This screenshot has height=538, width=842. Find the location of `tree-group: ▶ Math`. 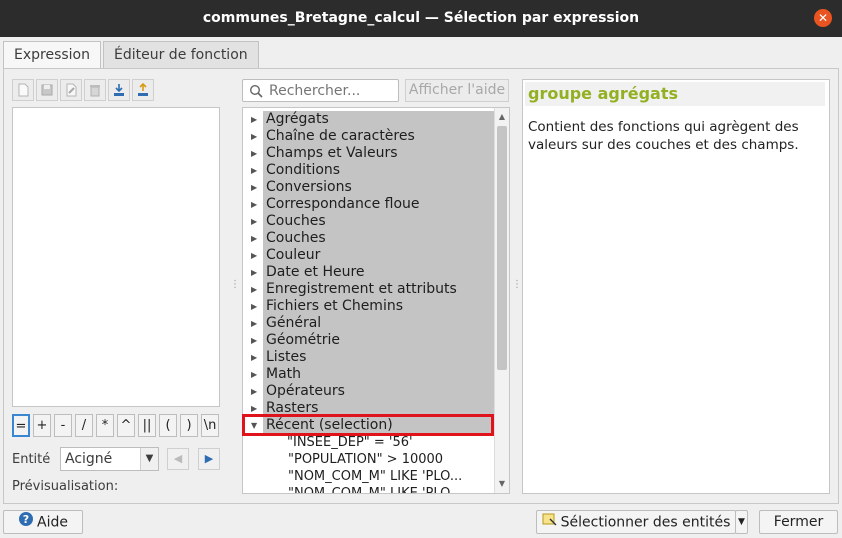

tree-group: ▶ Math is located at coordinates (372, 374).